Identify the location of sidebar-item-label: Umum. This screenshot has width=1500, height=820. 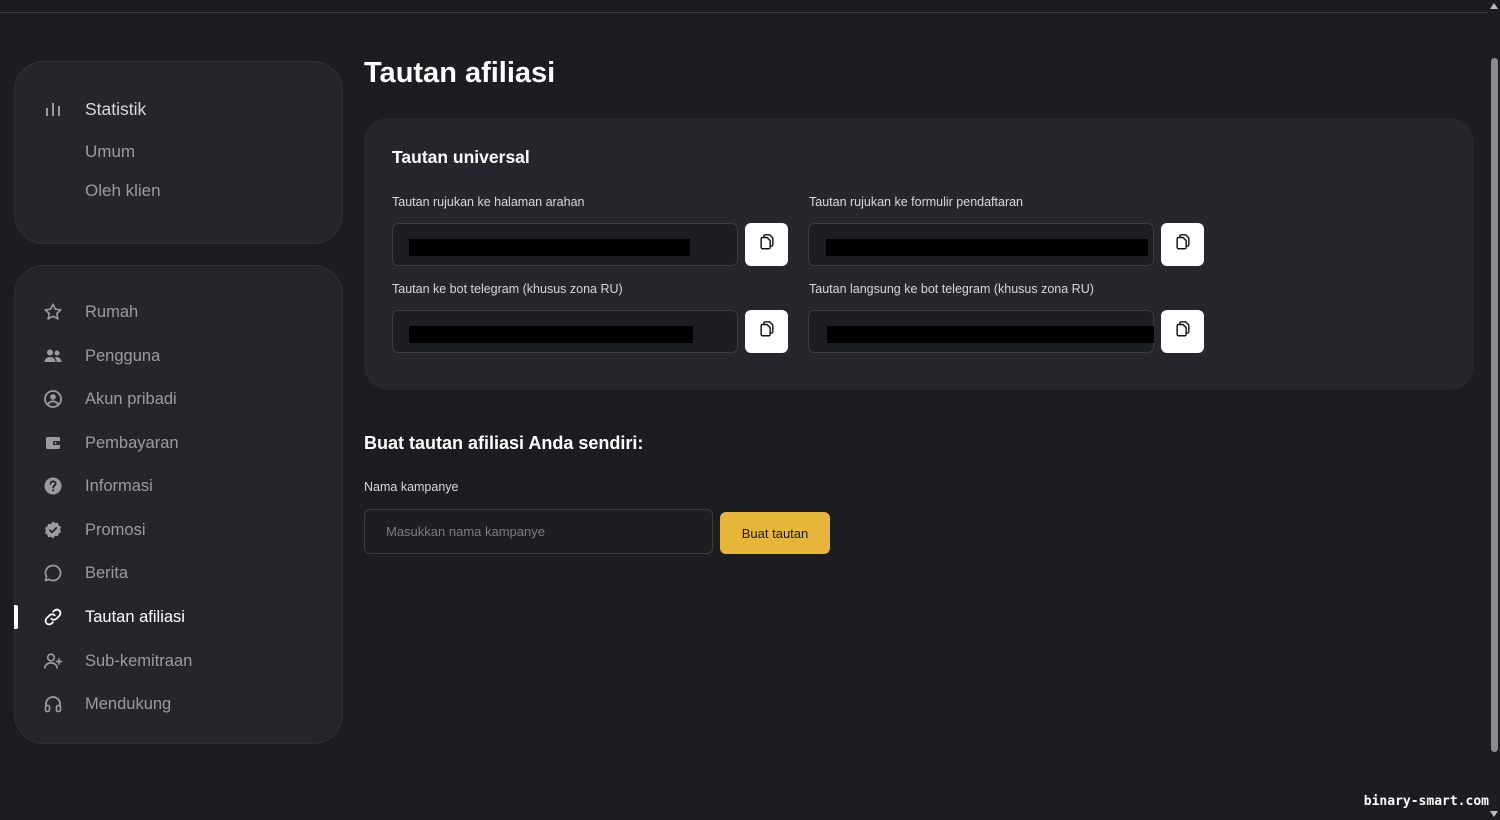
(110, 151).